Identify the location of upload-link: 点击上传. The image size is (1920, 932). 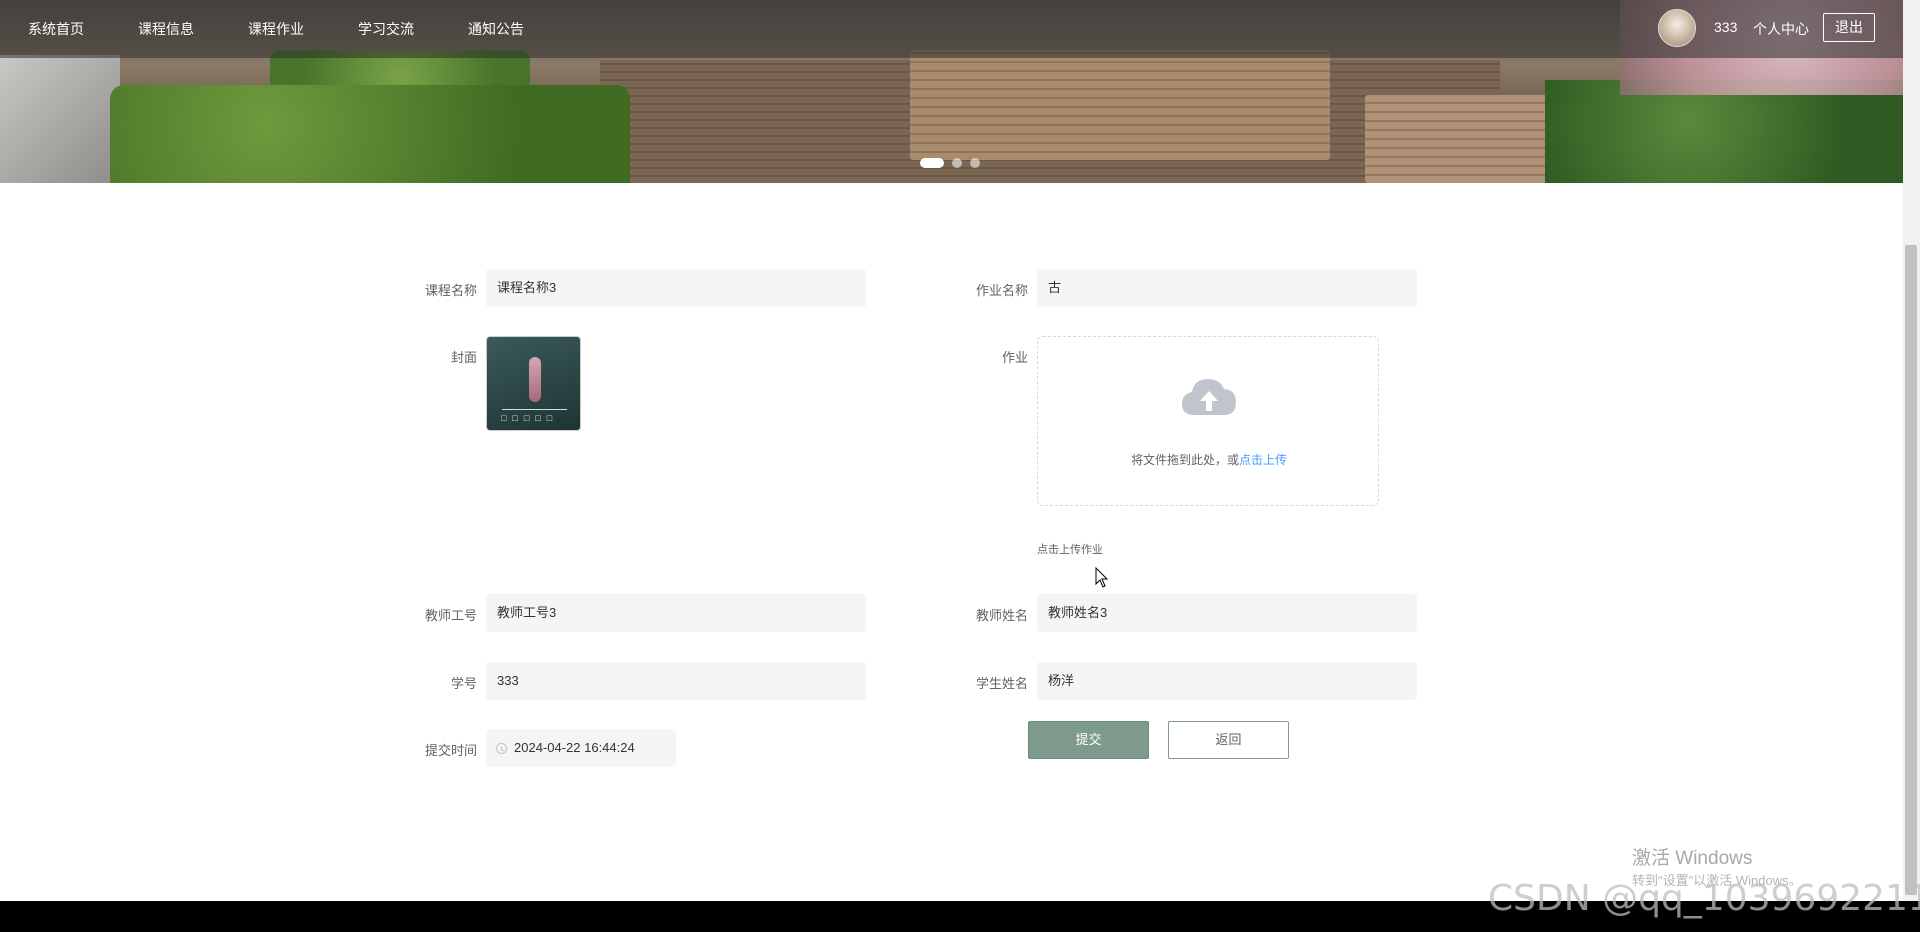
(1263, 460).